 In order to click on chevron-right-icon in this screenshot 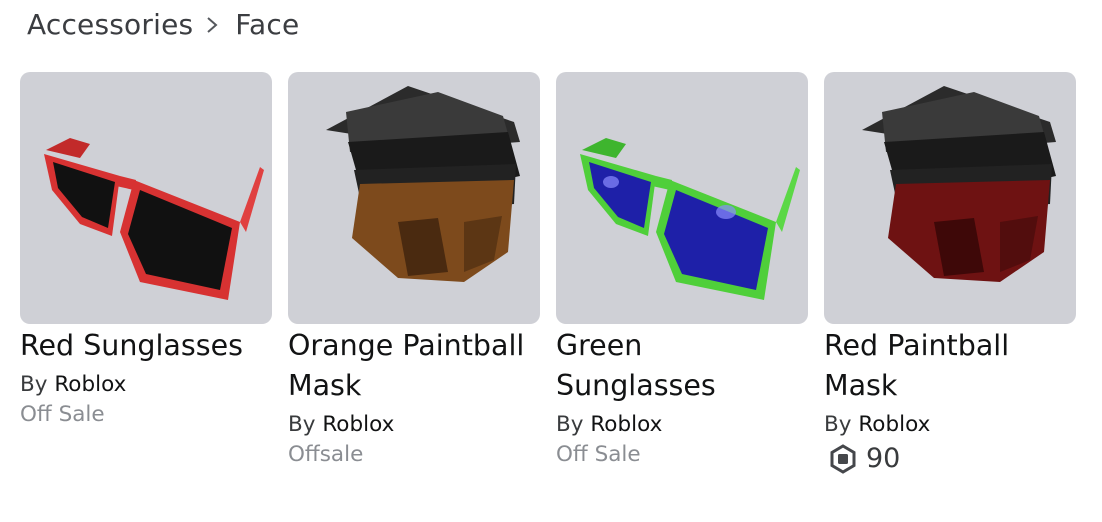, I will do `click(212, 24)`.